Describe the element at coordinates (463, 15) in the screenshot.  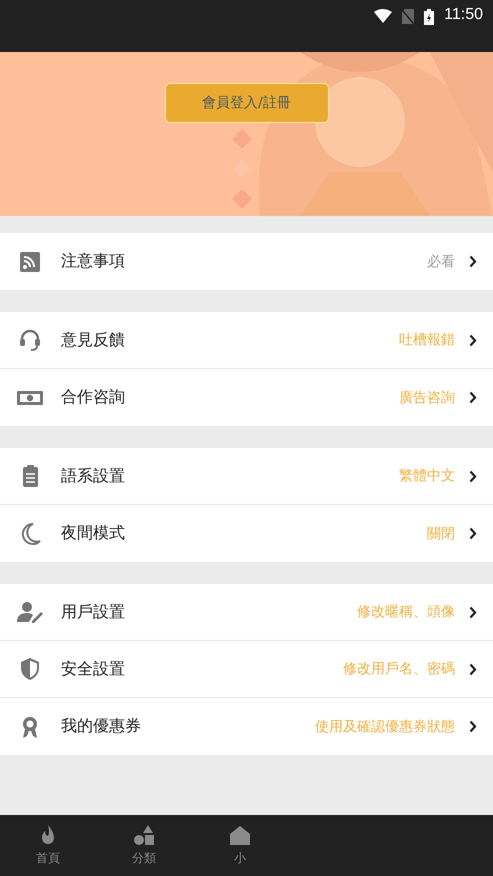
I see `status-time: 11:50` at that location.